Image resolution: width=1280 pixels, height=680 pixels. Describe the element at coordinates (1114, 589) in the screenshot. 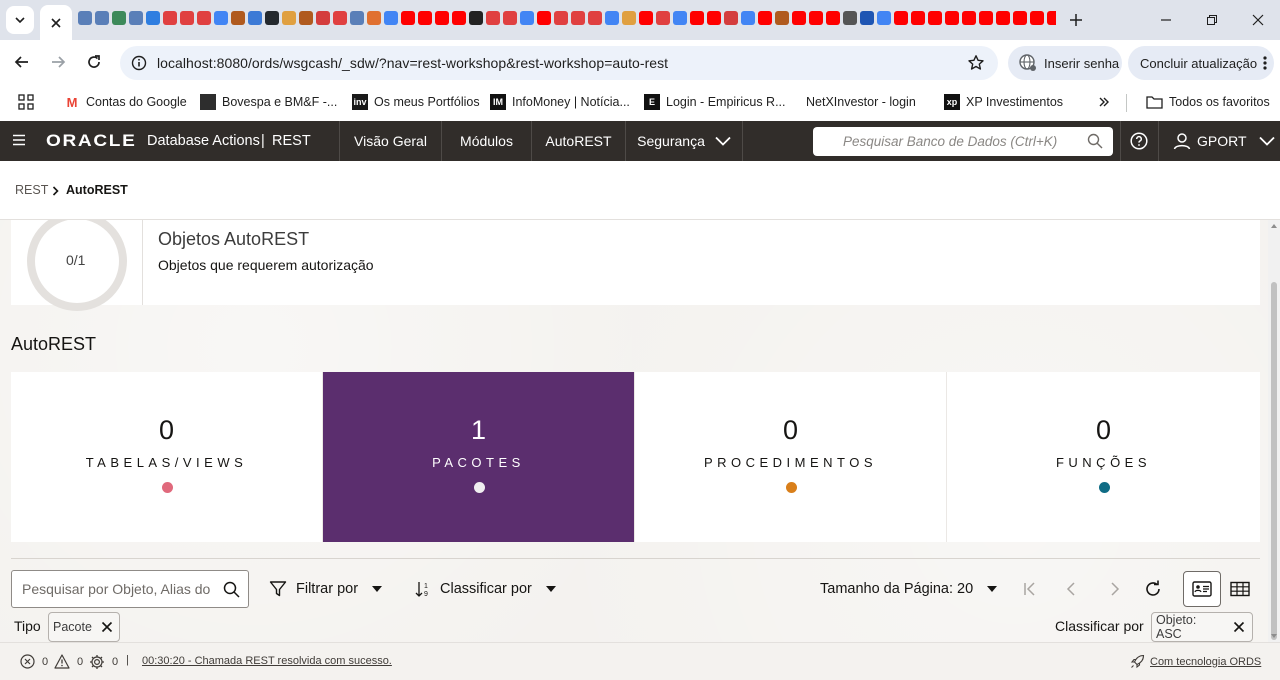

I see `next-page-button` at that location.